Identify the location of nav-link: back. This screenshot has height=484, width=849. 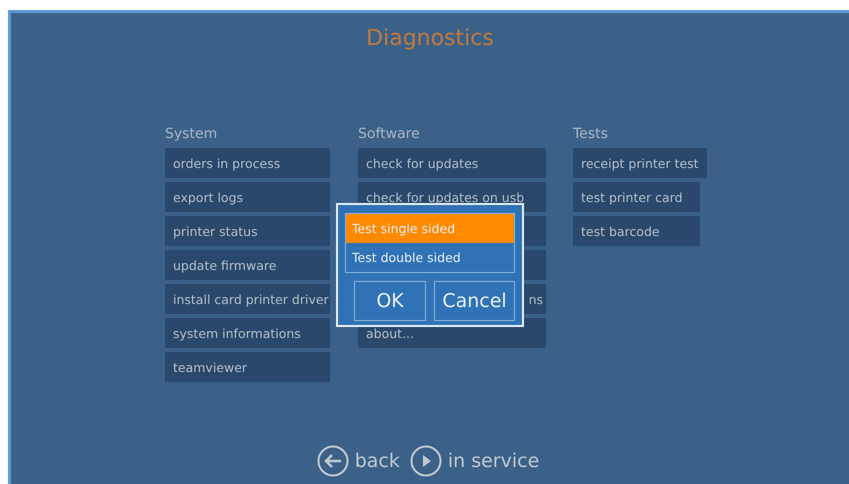
(377, 461).